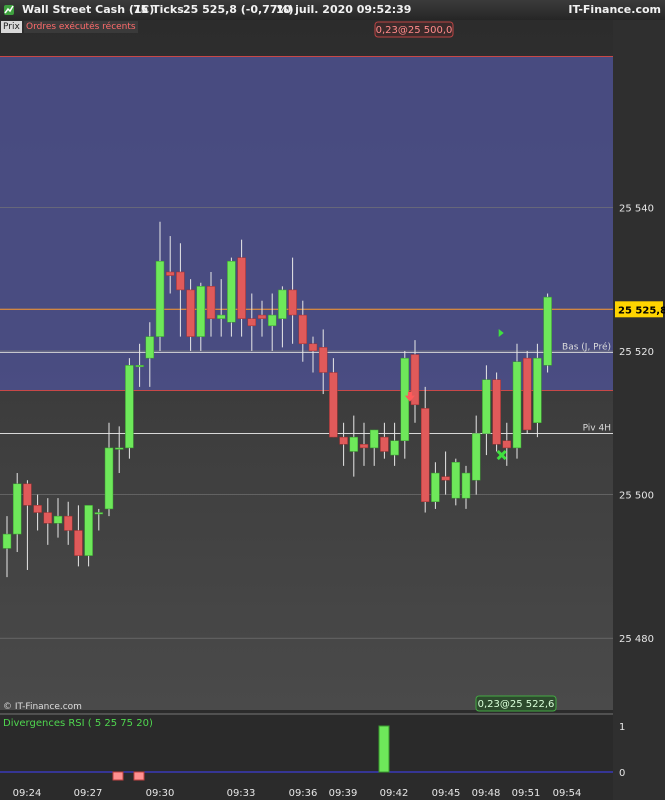 The height and width of the screenshot is (800, 665). Describe the element at coordinates (486, 793) in the screenshot. I see `x-tick-label: 09:48` at that location.